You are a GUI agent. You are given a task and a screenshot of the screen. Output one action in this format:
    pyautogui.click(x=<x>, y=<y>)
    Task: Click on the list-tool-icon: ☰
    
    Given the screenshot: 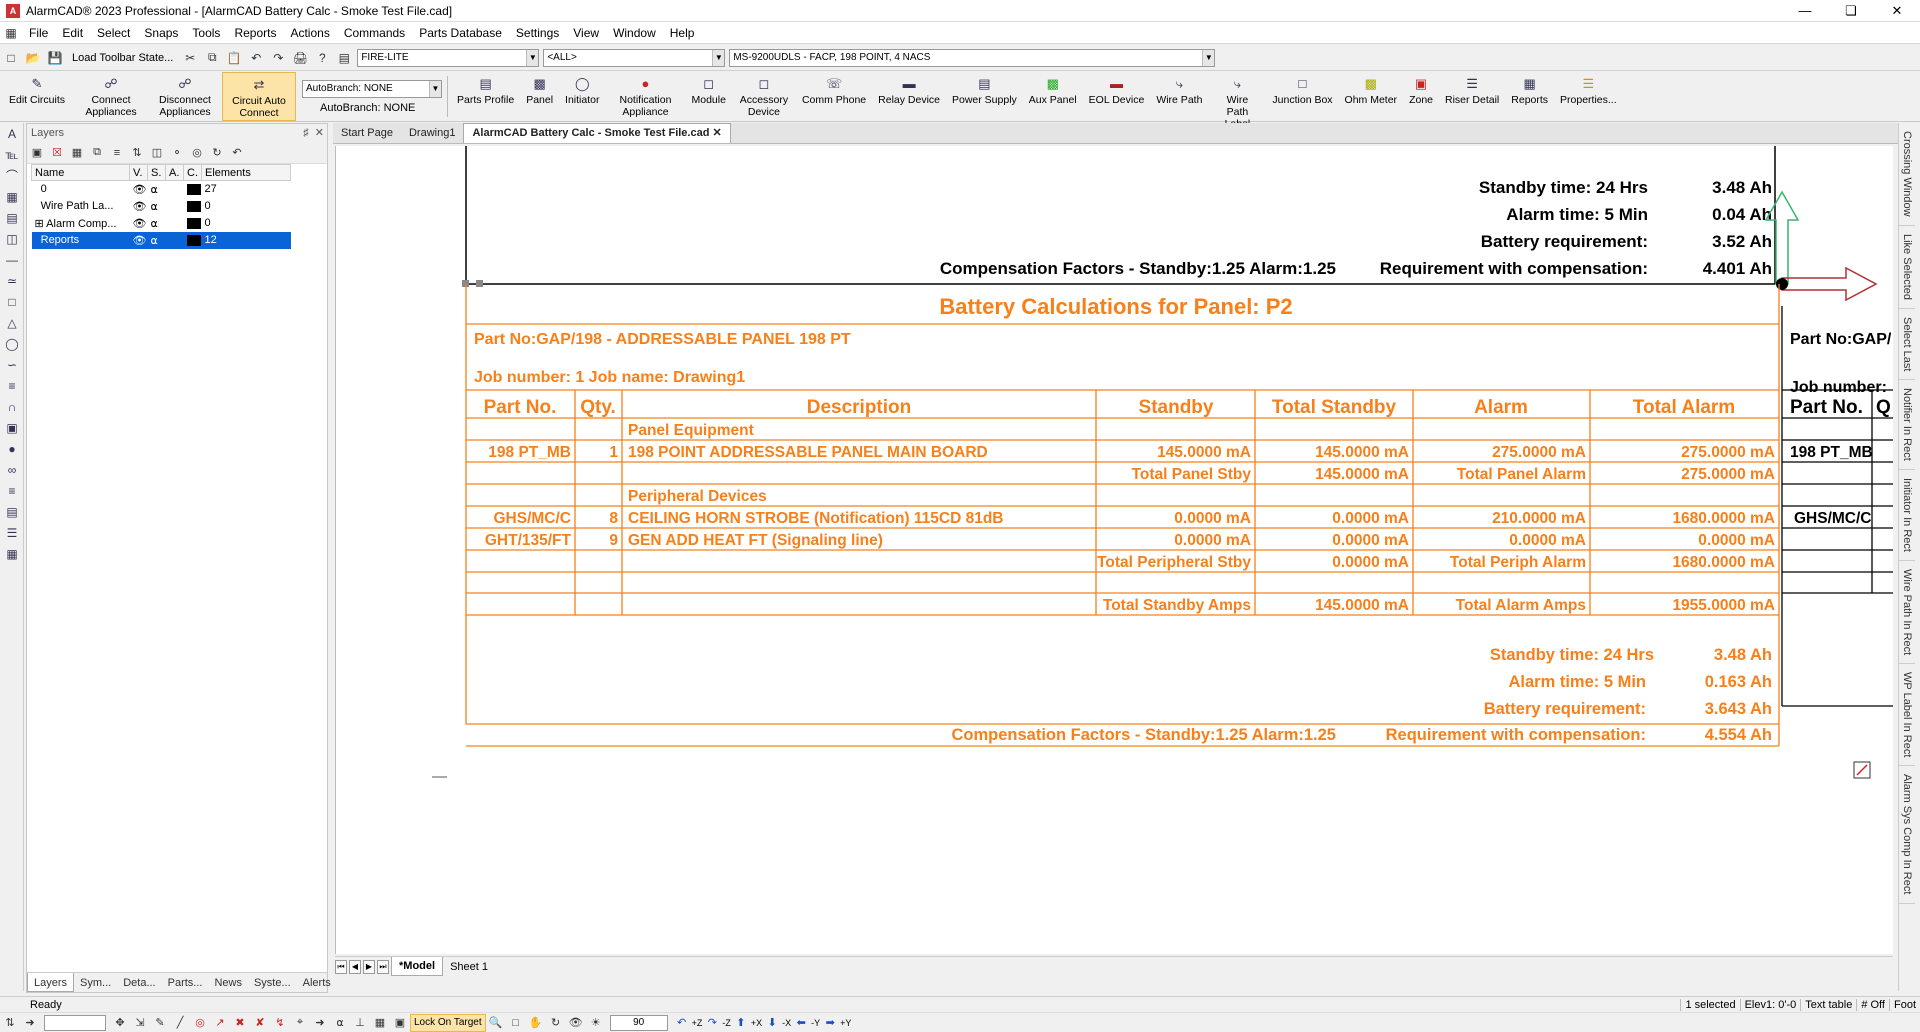 What is the action you would take?
    pyautogui.click(x=12, y=533)
    